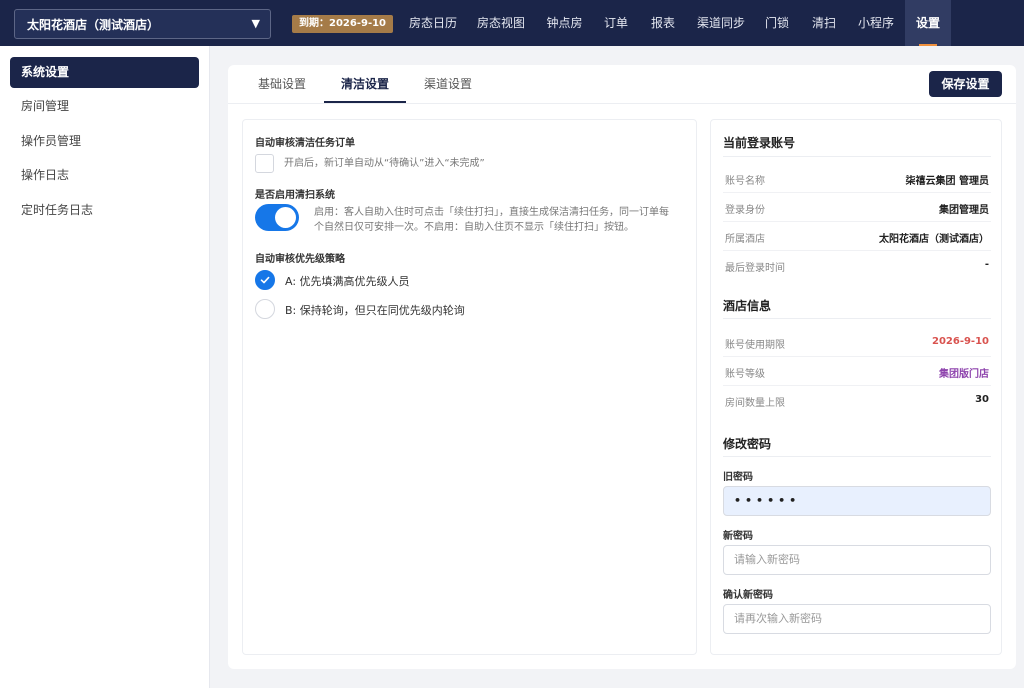 The image size is (1024, 688). Describe the element at coordinates (745, 374) in the screenshot. I see `info-key: 账号等级` at that location.